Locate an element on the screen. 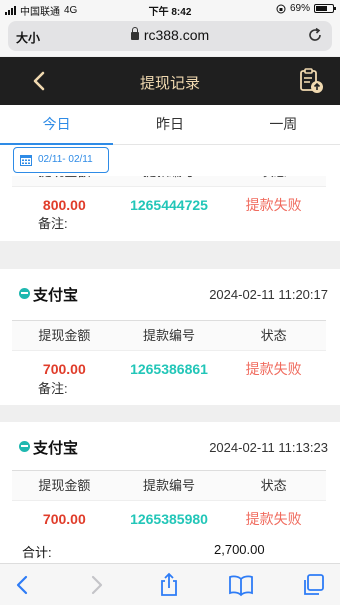 This screenshot has width=340, height=605. address-bar: 大小 rc388.com is located at coordinates (170, 36).